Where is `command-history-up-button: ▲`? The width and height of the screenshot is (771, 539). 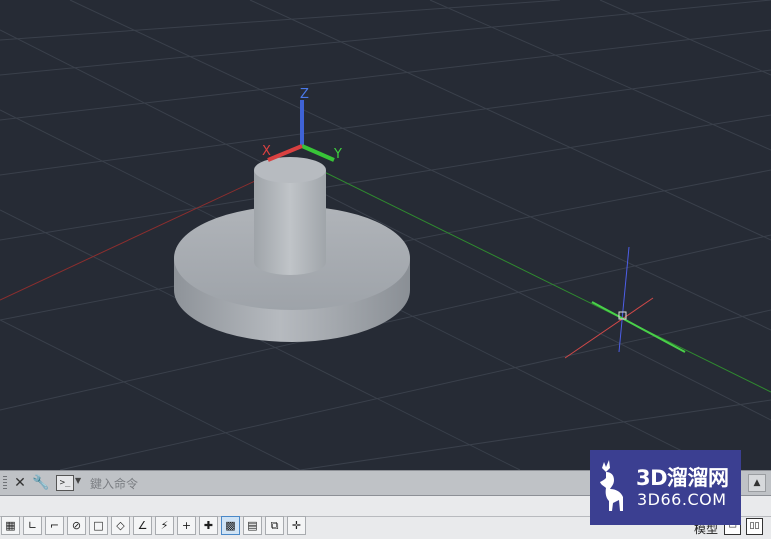 command-history-up-button: ▲ is located at coordinates (757, 483).